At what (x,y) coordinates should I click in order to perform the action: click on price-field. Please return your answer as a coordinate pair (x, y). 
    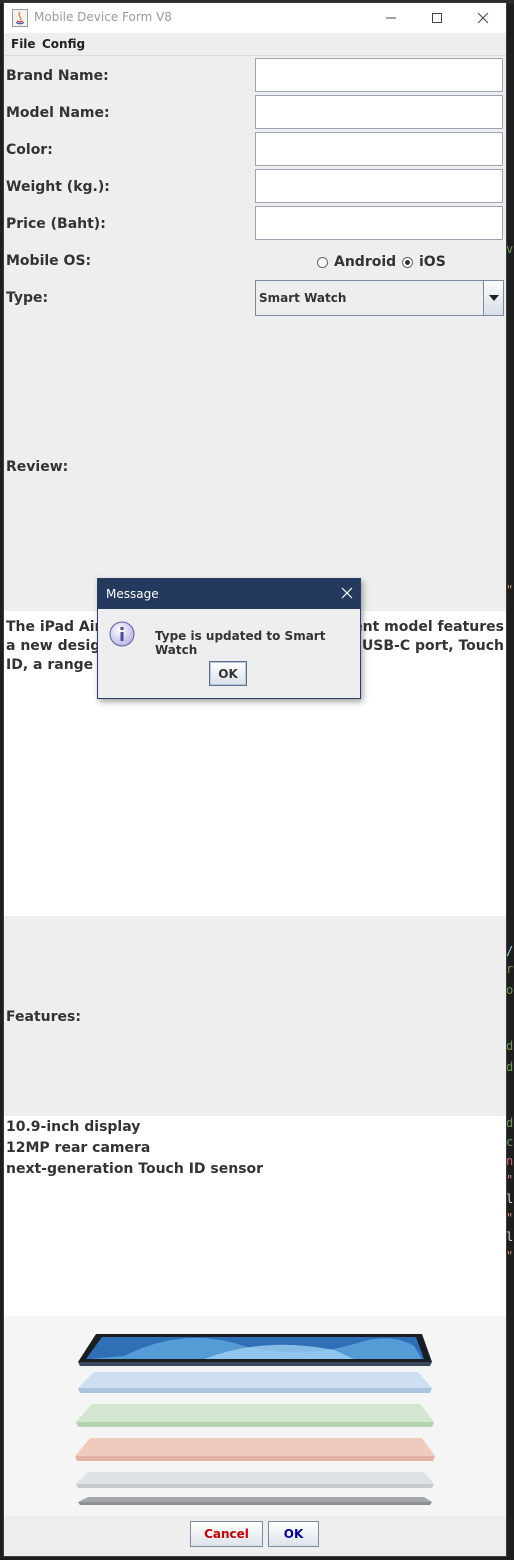
    Looking at the image, I should click on (379, 223).